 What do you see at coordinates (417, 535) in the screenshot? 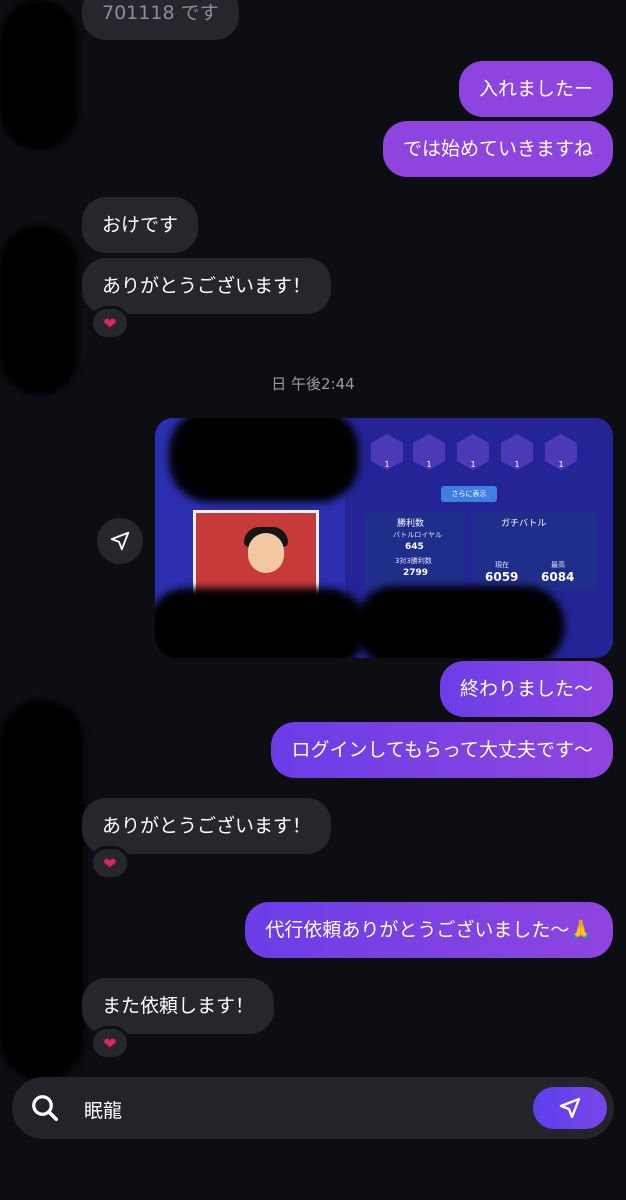
I see `battle-royale-label: バトルロイヤル` at bounding box center [417, 535].